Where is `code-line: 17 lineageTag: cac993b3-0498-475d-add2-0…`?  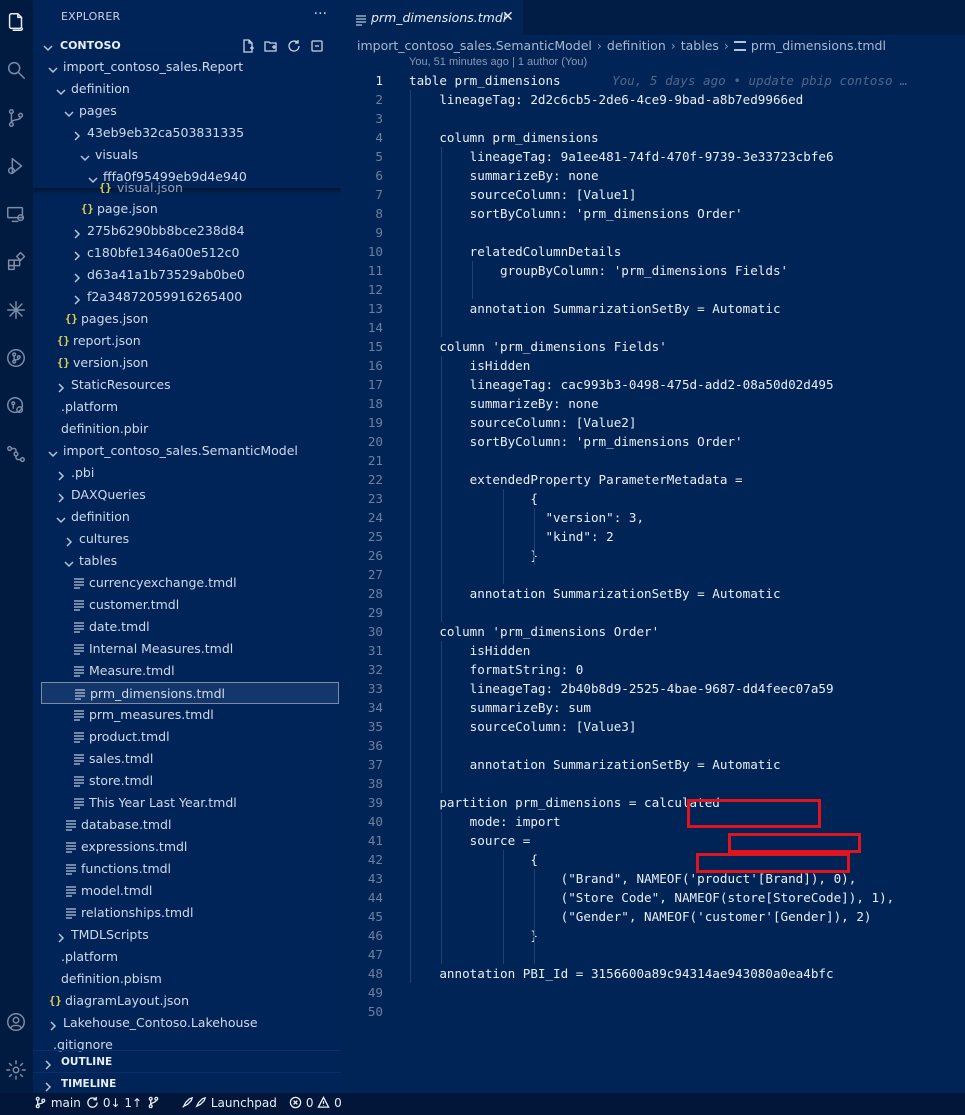 code-line: 17 lineageTag: cac993b3-0498-475d-add2-0… is located at coordinates (653, 384).